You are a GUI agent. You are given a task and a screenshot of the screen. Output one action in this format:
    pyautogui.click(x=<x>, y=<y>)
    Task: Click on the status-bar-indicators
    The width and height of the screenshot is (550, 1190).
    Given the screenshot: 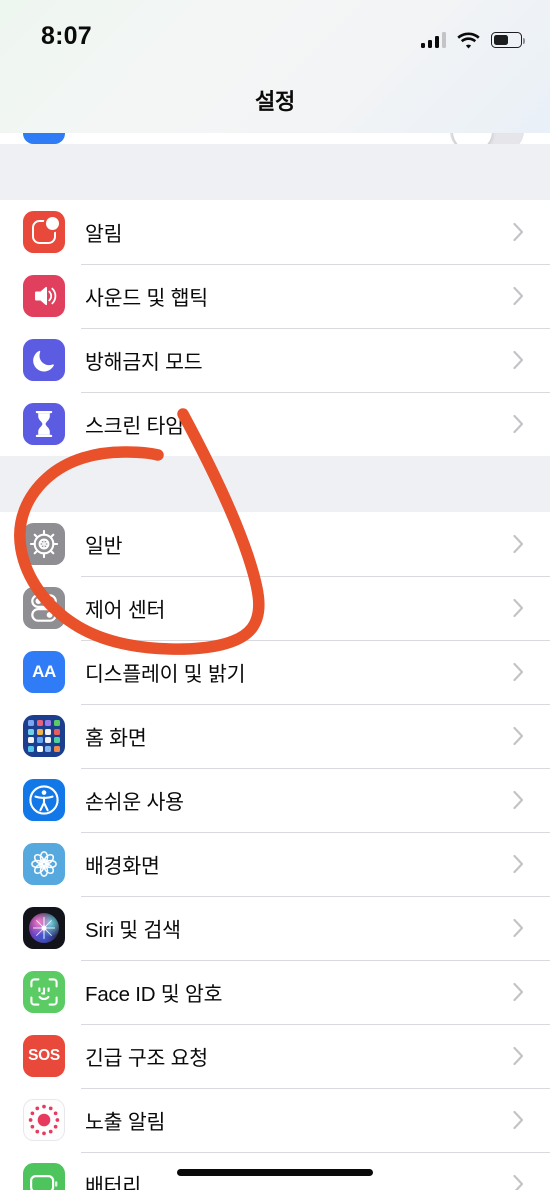 What is the action you would take?
    pyautogui.click(x=472, y=37)
    